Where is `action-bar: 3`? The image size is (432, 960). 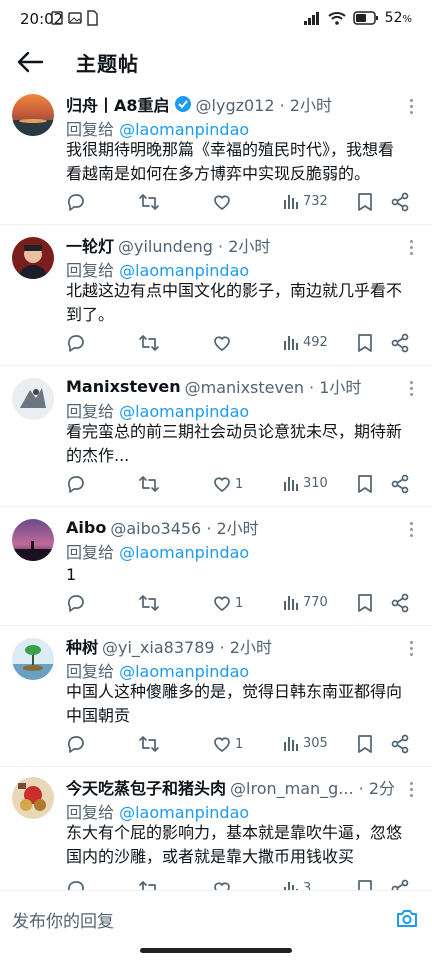 action-bar: 3 is located at coordinates (241, 884).